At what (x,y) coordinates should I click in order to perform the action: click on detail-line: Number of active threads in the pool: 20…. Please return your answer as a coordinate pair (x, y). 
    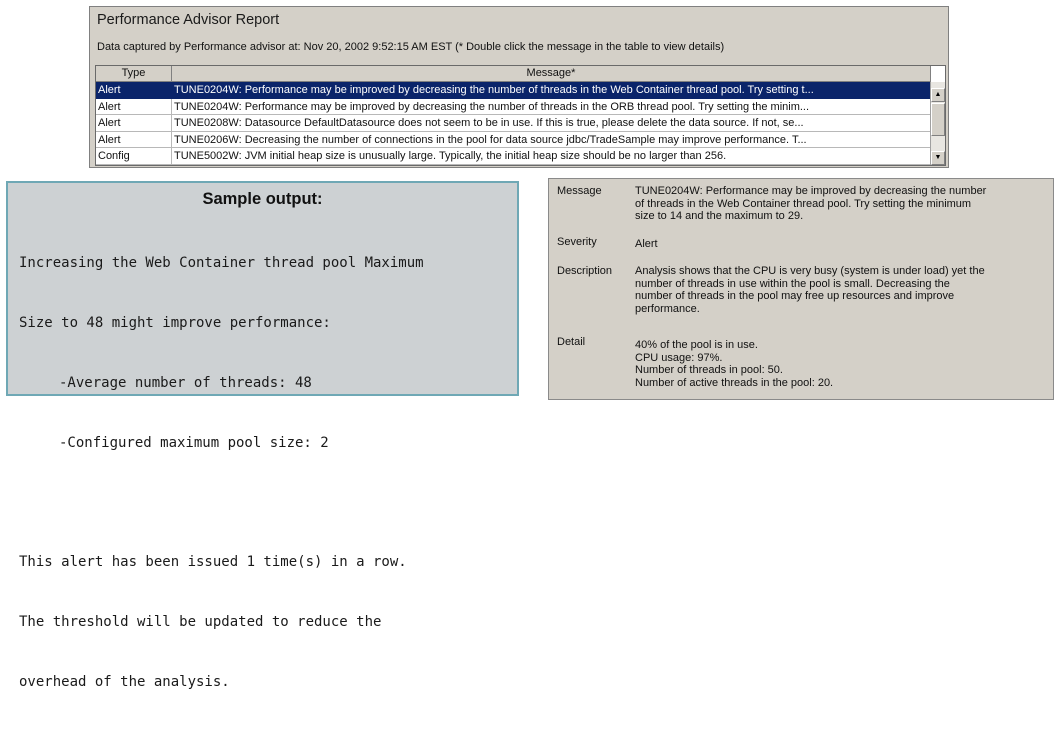
    Looking at the image, I should click on (734, 382).